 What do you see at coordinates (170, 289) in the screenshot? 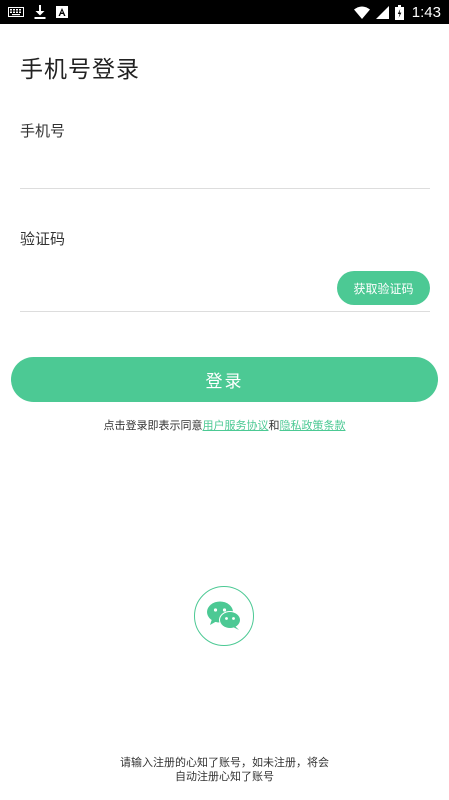
I see `code-input` at bounding box center [170, 289].